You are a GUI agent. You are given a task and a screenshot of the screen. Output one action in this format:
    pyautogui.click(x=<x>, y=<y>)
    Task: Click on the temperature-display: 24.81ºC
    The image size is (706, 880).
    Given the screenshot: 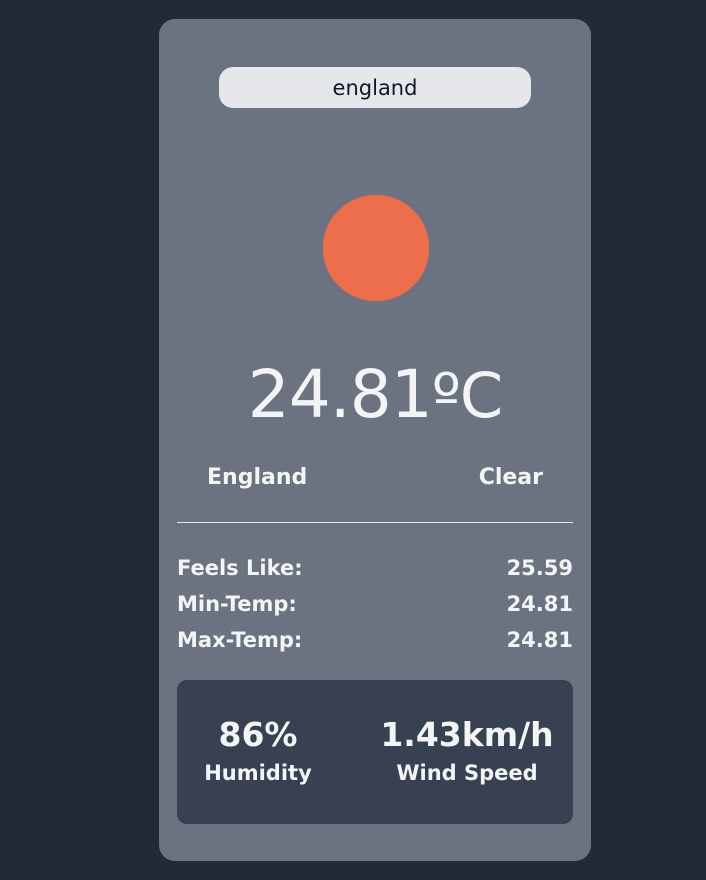 What is the action you would take?
    pyautogui.click(x=375, y=395)
    